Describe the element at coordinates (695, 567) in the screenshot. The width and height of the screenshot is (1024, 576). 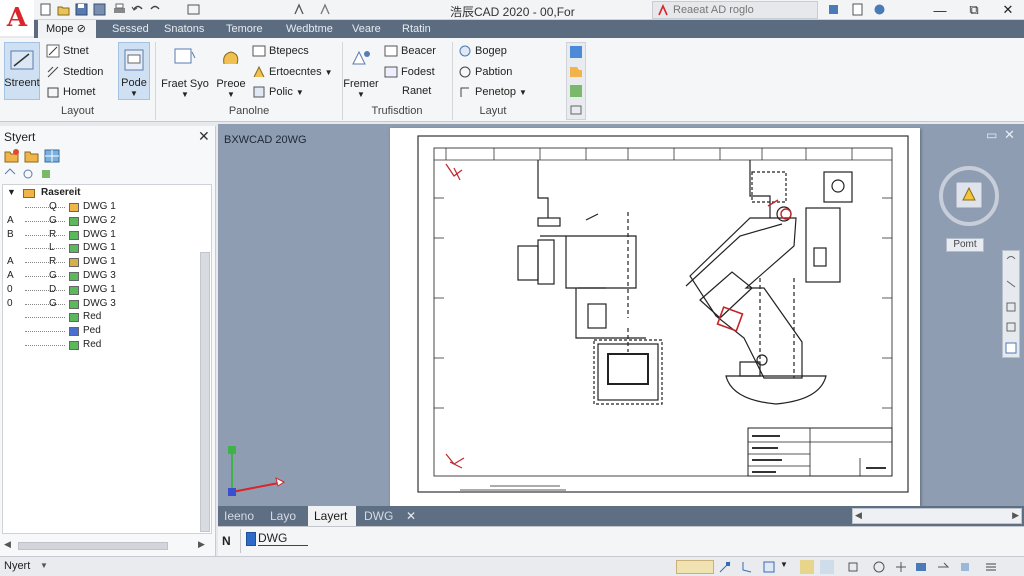
I see `model-space-toggle` at that location.